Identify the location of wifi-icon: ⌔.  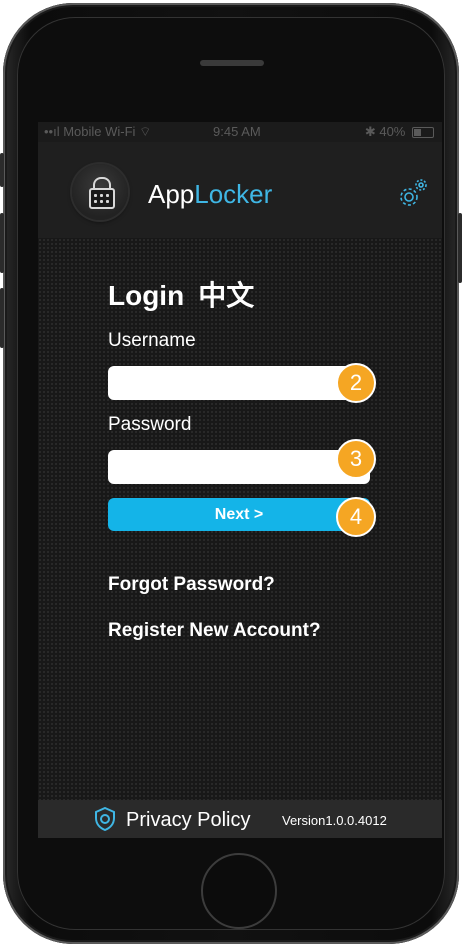
(145, 131).